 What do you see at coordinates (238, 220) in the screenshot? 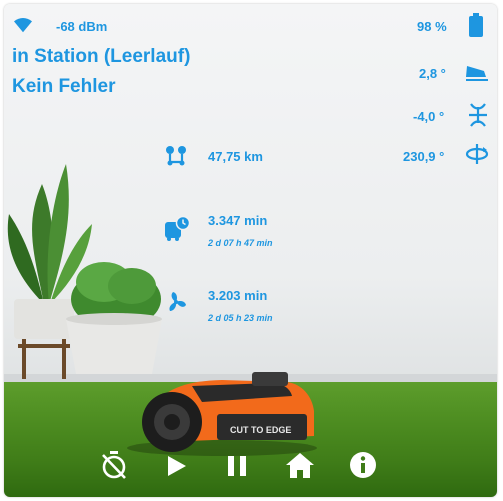
I see `worktime-total: 3.347 min` at bounding box center [238, 220].